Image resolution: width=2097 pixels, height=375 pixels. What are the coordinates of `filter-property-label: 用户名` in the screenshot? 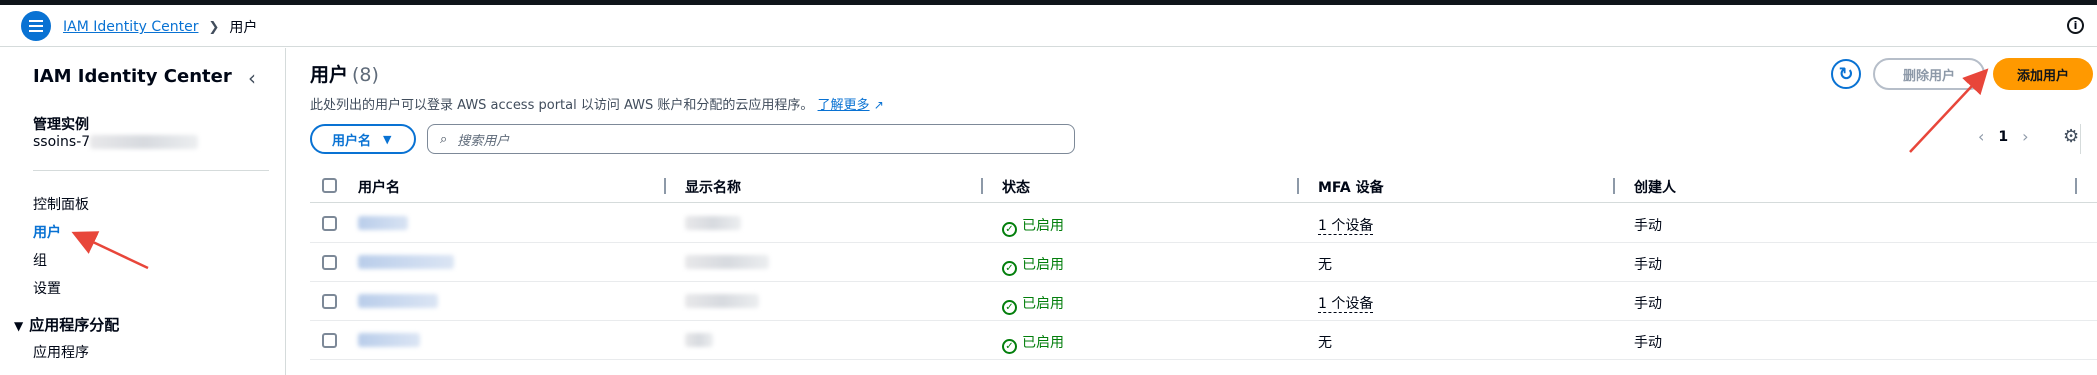 It's located at (352, 141).